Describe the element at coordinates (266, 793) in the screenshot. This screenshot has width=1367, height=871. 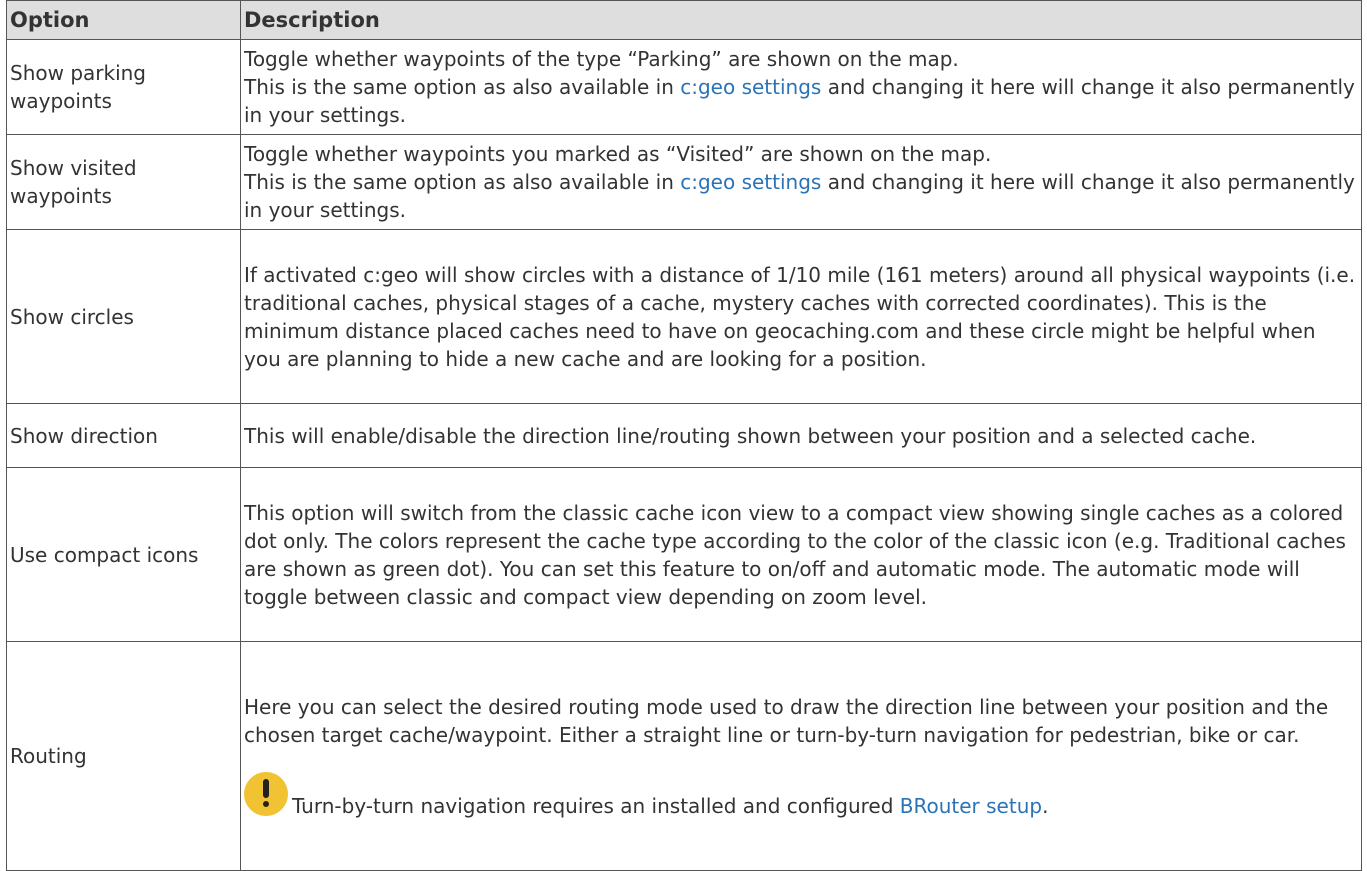
I see `exclamation-icon` at that location.